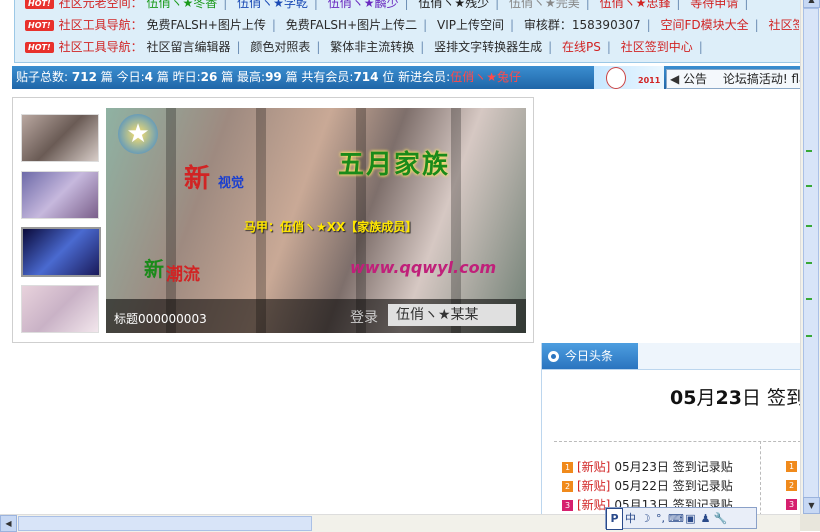  I want to click on slide-url: www.qqwyl.com, so click(423, 267).